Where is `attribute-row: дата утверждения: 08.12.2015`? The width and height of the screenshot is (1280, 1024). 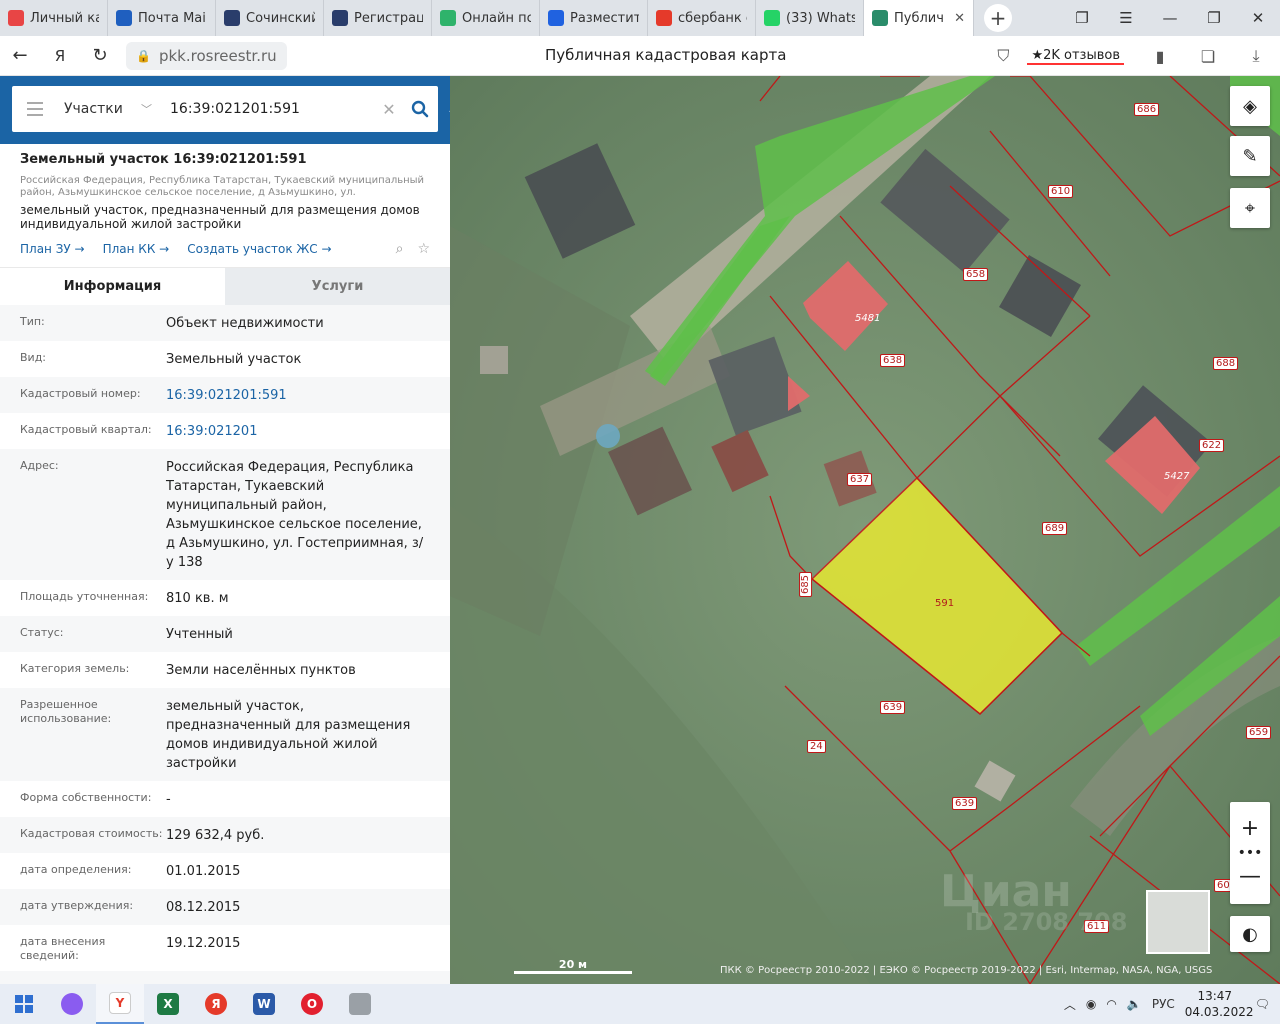
attribute-row: дата утверждения: 08.12.2015 is located at coordinates (225, 907).